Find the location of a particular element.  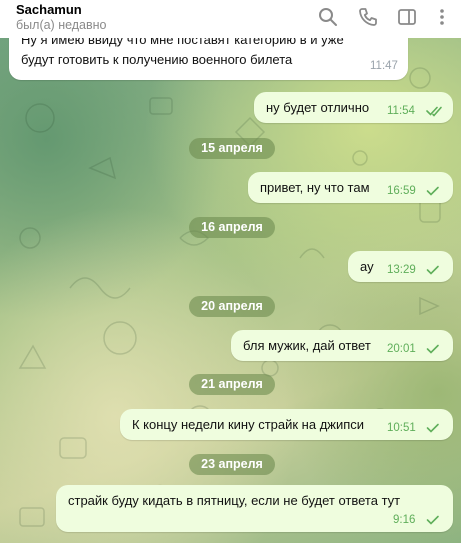

more-vertical-icon is located at coordinates (442, 17).